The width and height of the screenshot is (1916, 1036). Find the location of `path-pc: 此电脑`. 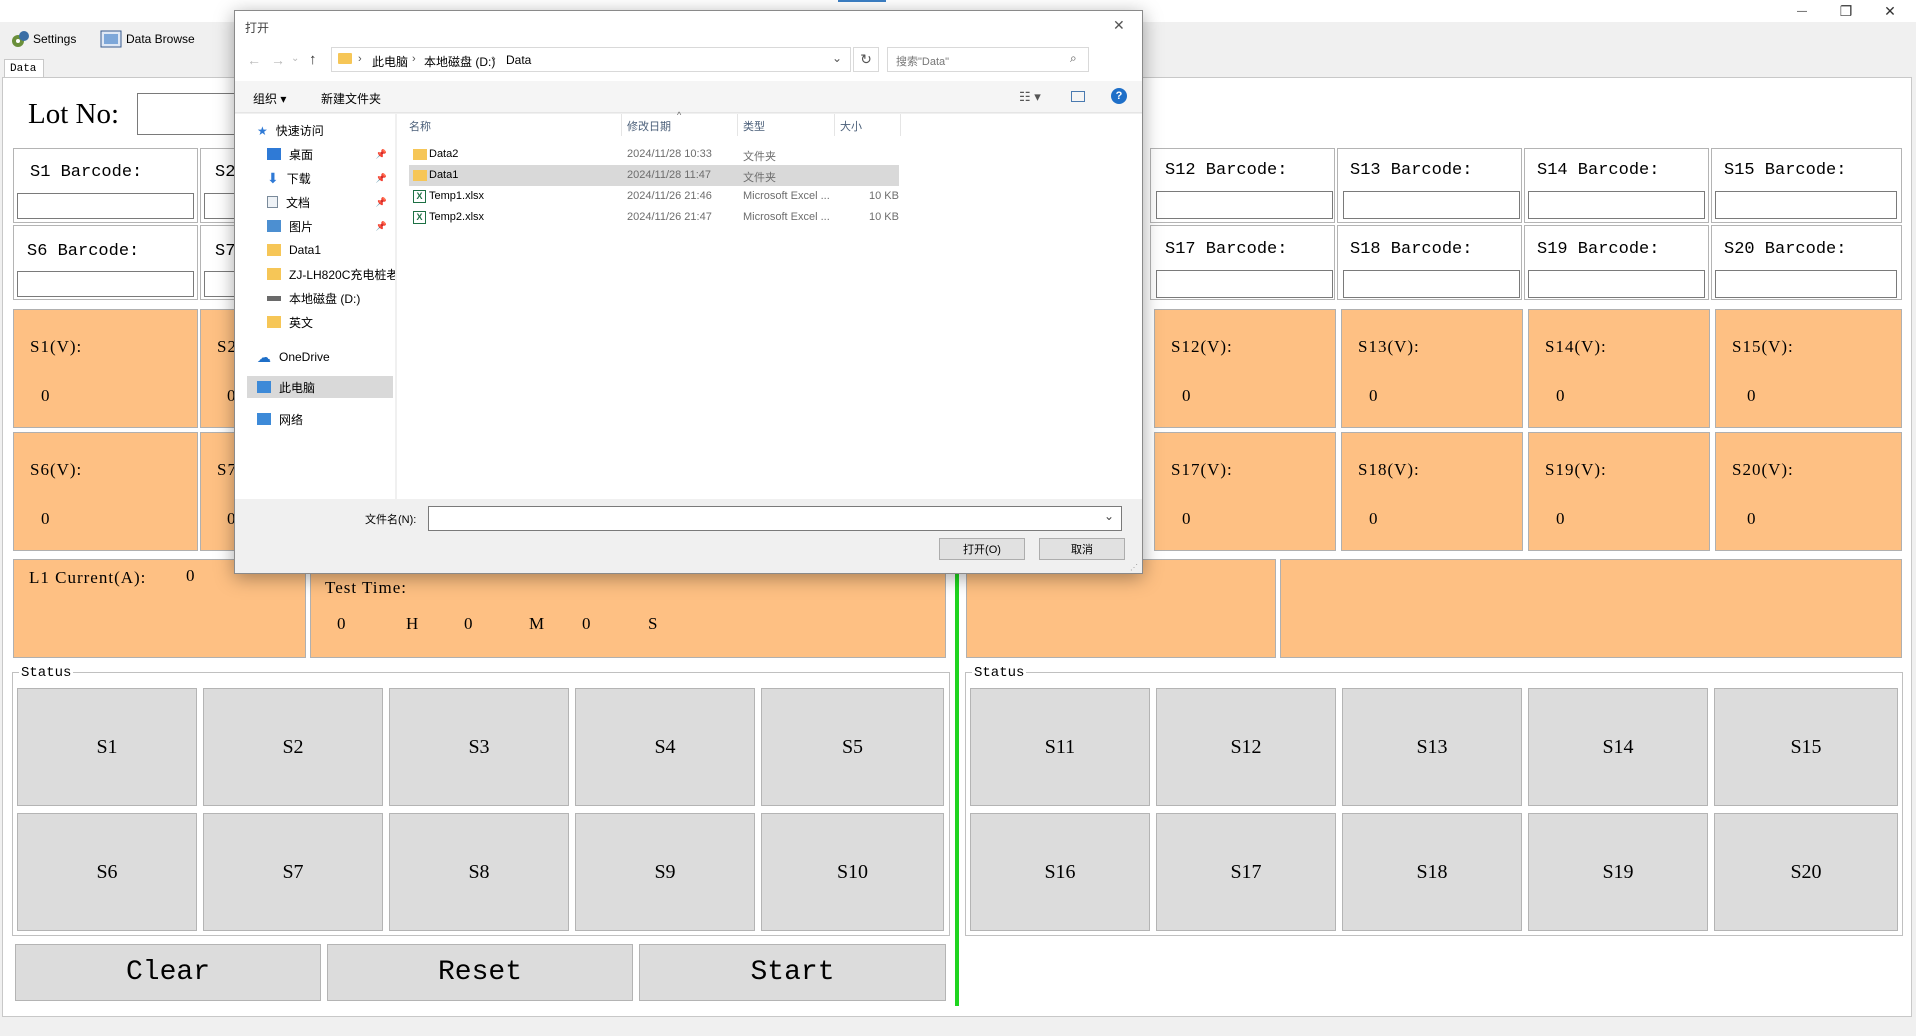

path-pc: 此电脑 is located at coordinates (390, 61).